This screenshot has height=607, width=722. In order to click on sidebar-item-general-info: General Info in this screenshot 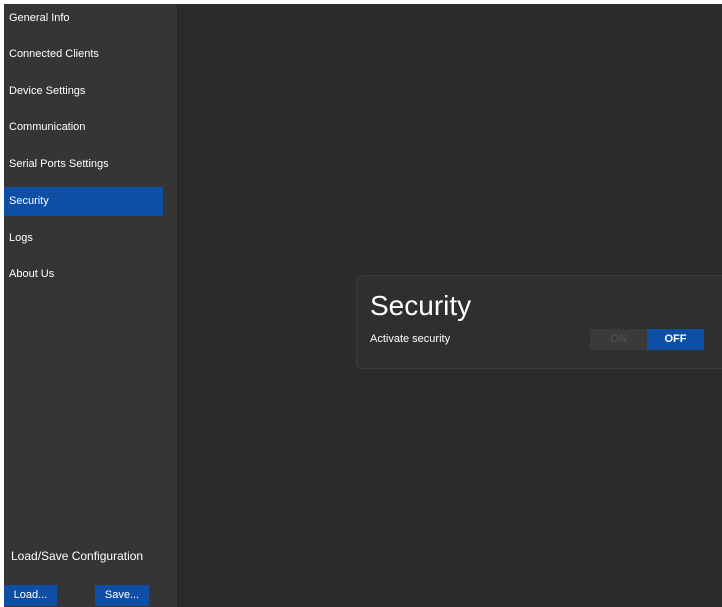, I will do `click(83, 18)`.